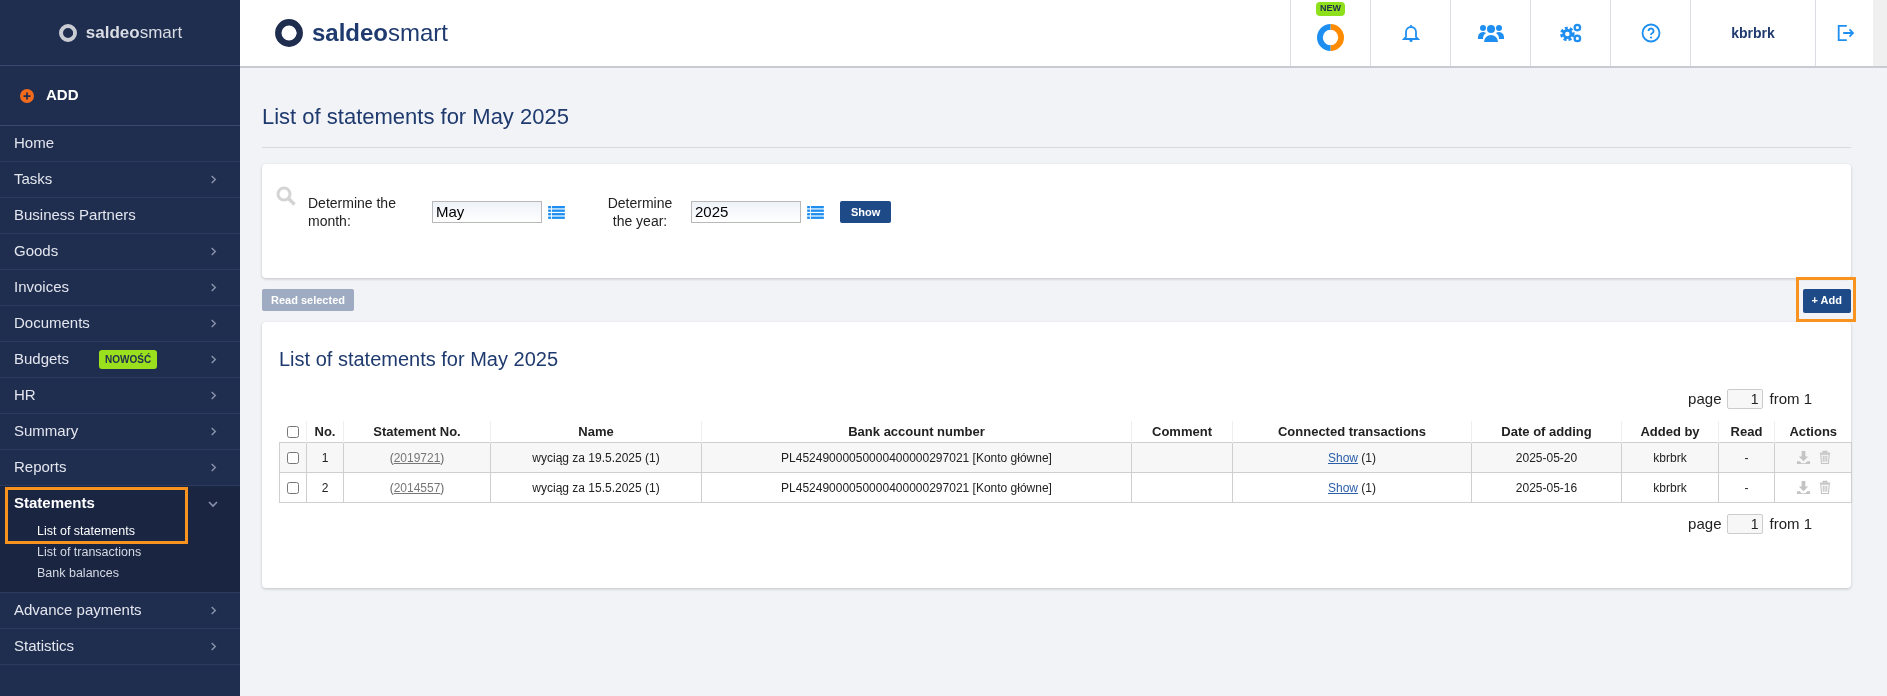 The image size is (1887, 696). What do you see at coordinates (1746, 431) in the screenshot?
I see `column-header: Read` at bounding box center [1746, 431].